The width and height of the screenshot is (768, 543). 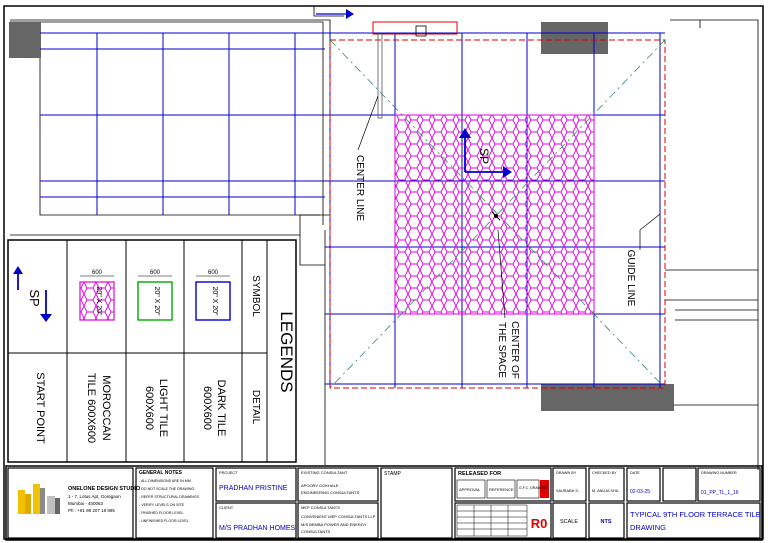 What do you see at coordinates (630, 278) in the screenshot?
I see `guide-line-label: GUIDE LINE` at bounding box center [630, 278].